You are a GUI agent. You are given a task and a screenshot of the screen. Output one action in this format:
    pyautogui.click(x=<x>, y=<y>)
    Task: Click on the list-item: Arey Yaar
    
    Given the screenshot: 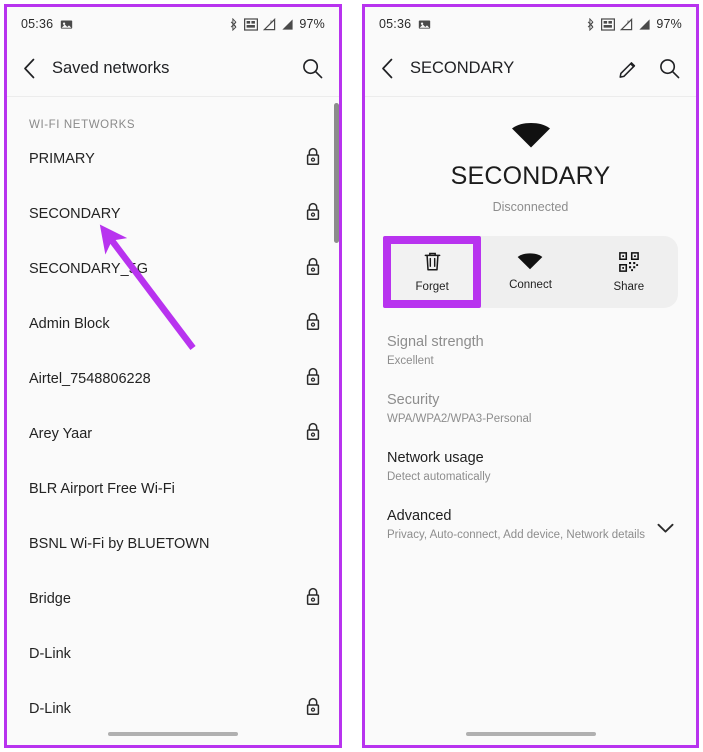 What is the action you would take?
    pyautogui.click(x=173, y=433)
    